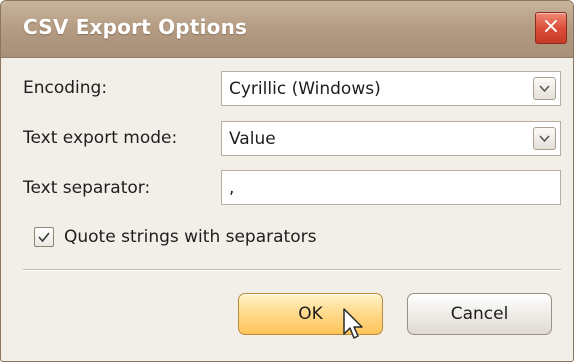  I want to click on text-export-mode-dropdown-button, so click(544, 138).